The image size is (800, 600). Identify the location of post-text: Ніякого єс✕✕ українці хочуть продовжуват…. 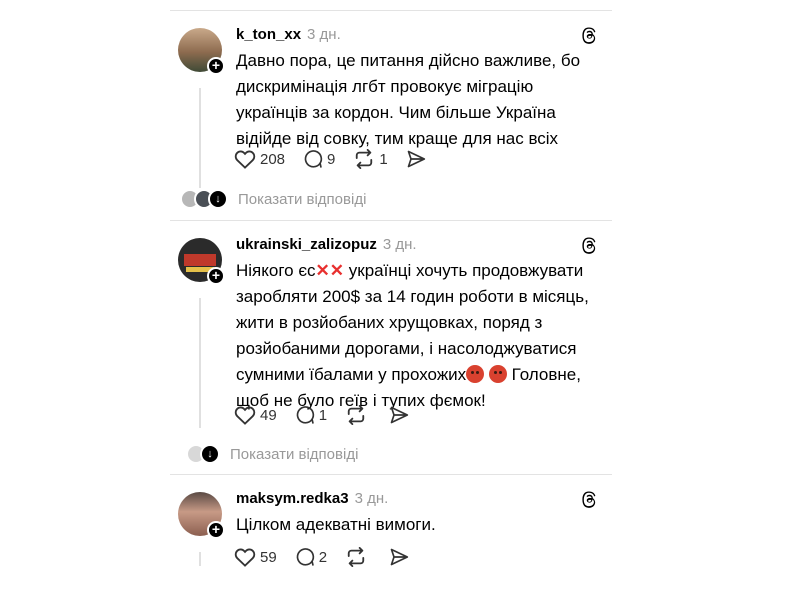
(420, 336).